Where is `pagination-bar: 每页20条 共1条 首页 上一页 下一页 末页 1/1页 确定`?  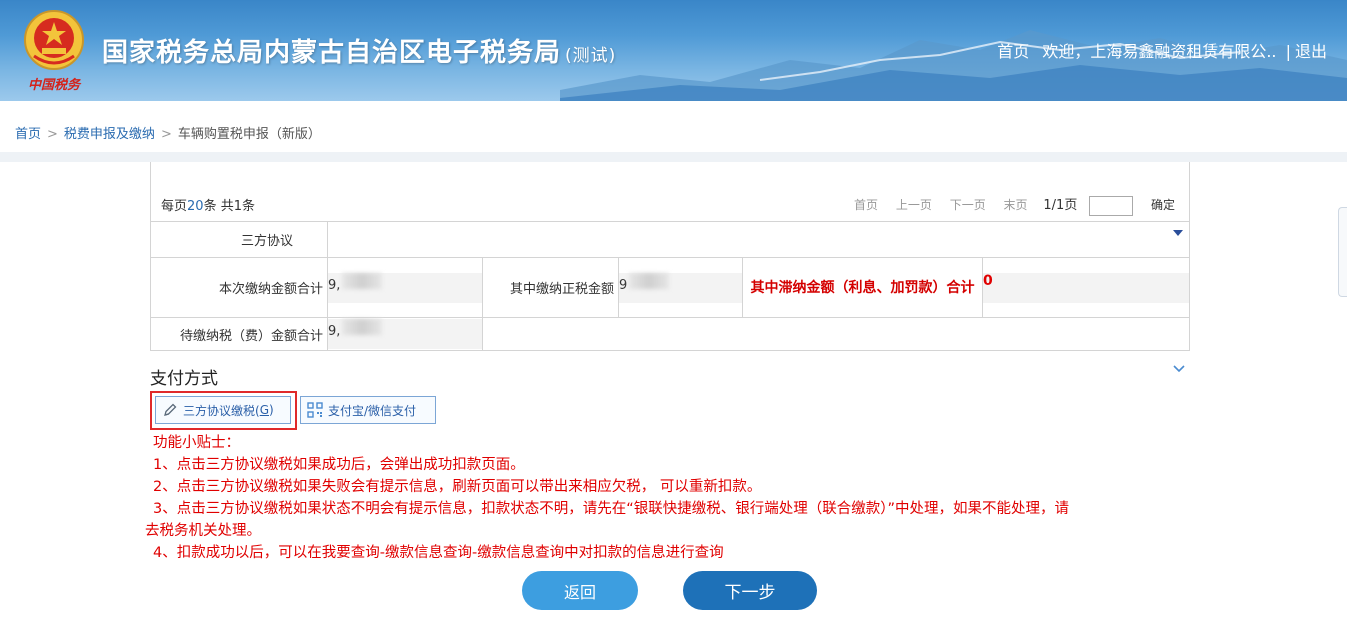
pagination-bar: 每页20条 共1条 首页 上一页 下一页 末页 1/1页 确定 is located at coordinates (670, 192).